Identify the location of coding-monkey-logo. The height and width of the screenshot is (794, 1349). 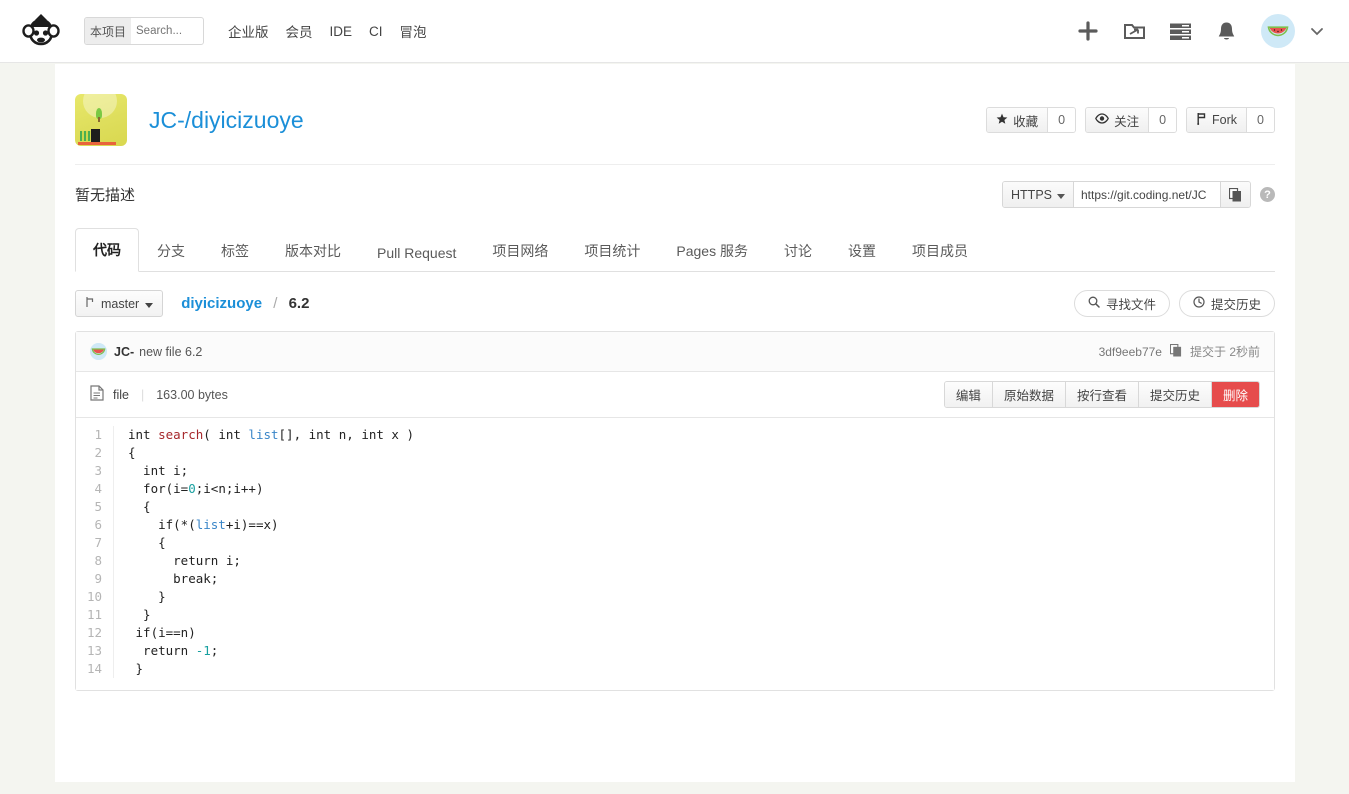
(41, 31).